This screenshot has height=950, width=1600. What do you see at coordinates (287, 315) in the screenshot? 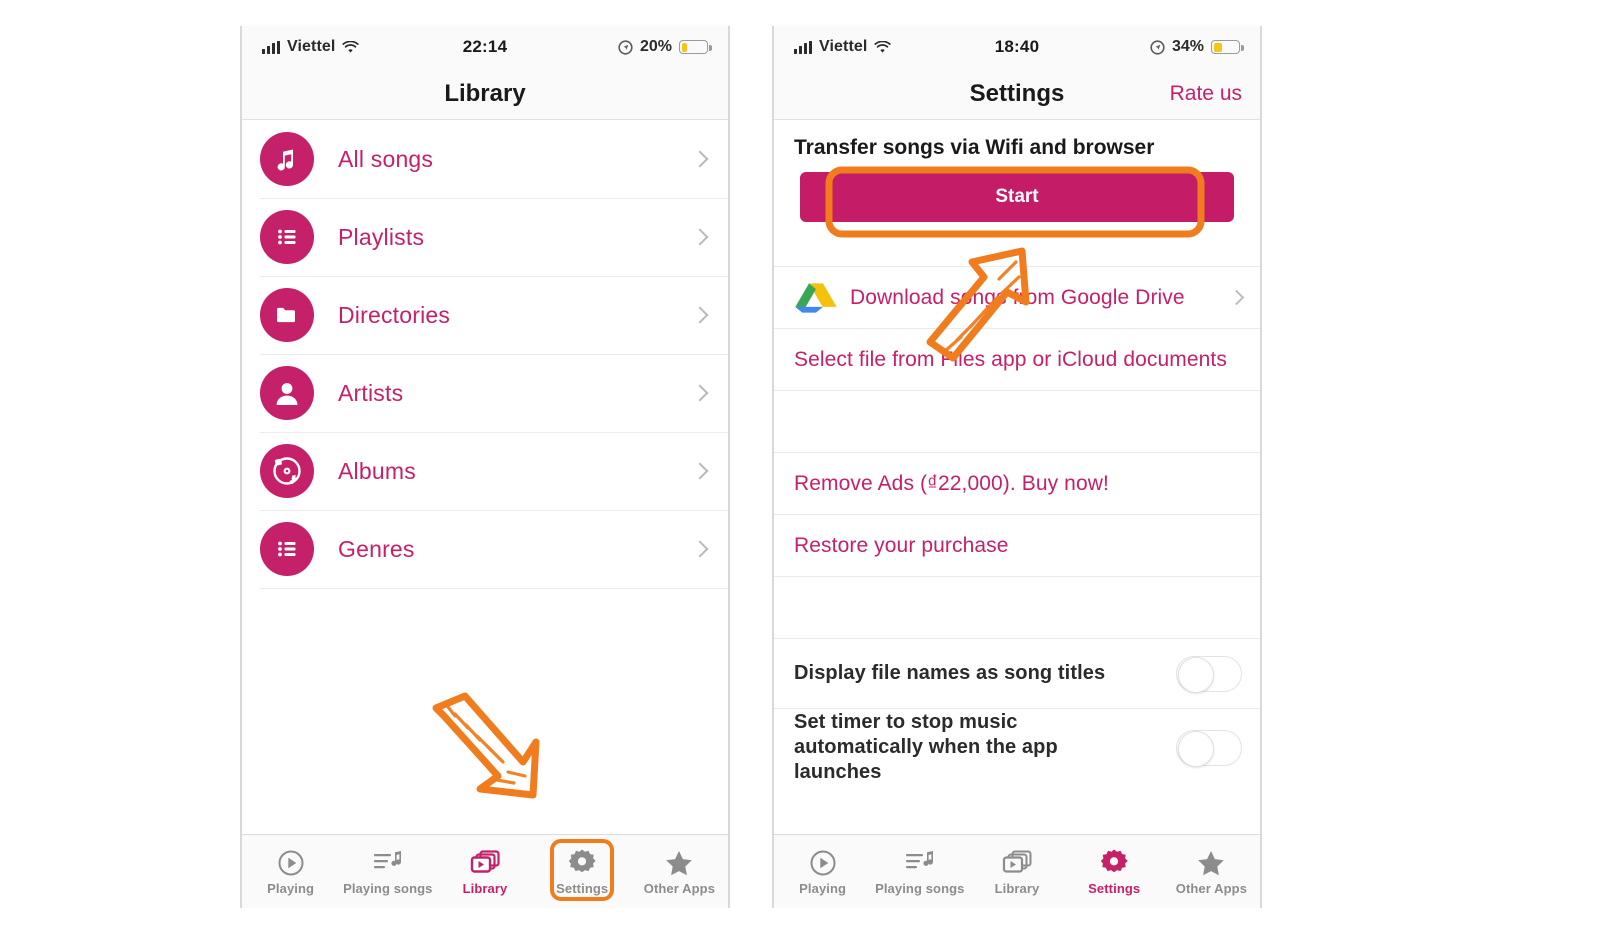
I see `folder-icon` at bounding box center [287, 315].